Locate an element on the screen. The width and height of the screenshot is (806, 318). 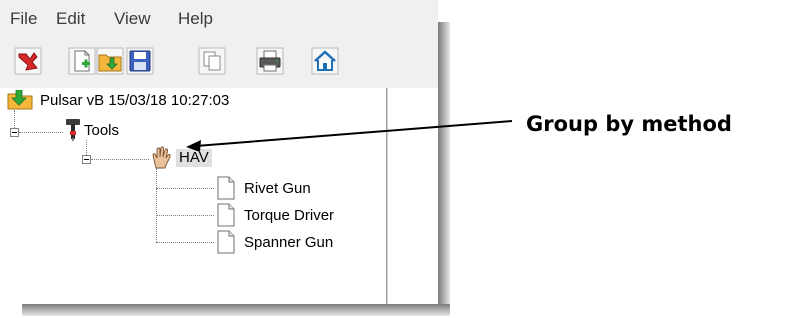
exit-icon is located at coordinates (28, 61).